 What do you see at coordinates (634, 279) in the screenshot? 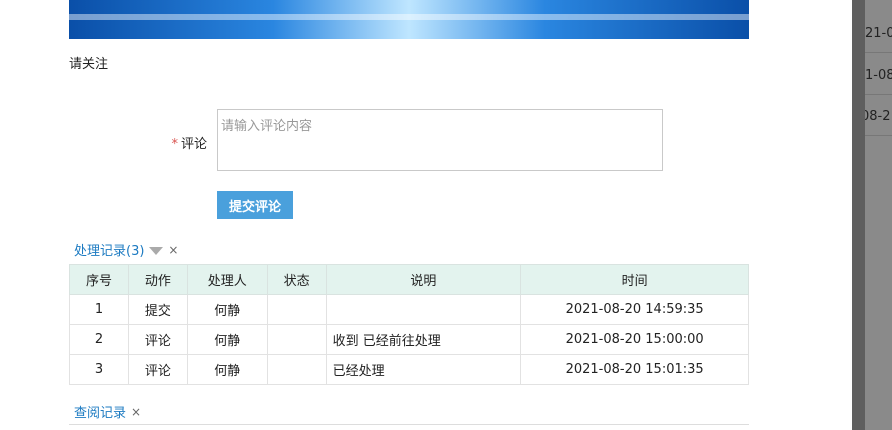
I see `col-header-time: 时间` at bounding box center [634, 279].